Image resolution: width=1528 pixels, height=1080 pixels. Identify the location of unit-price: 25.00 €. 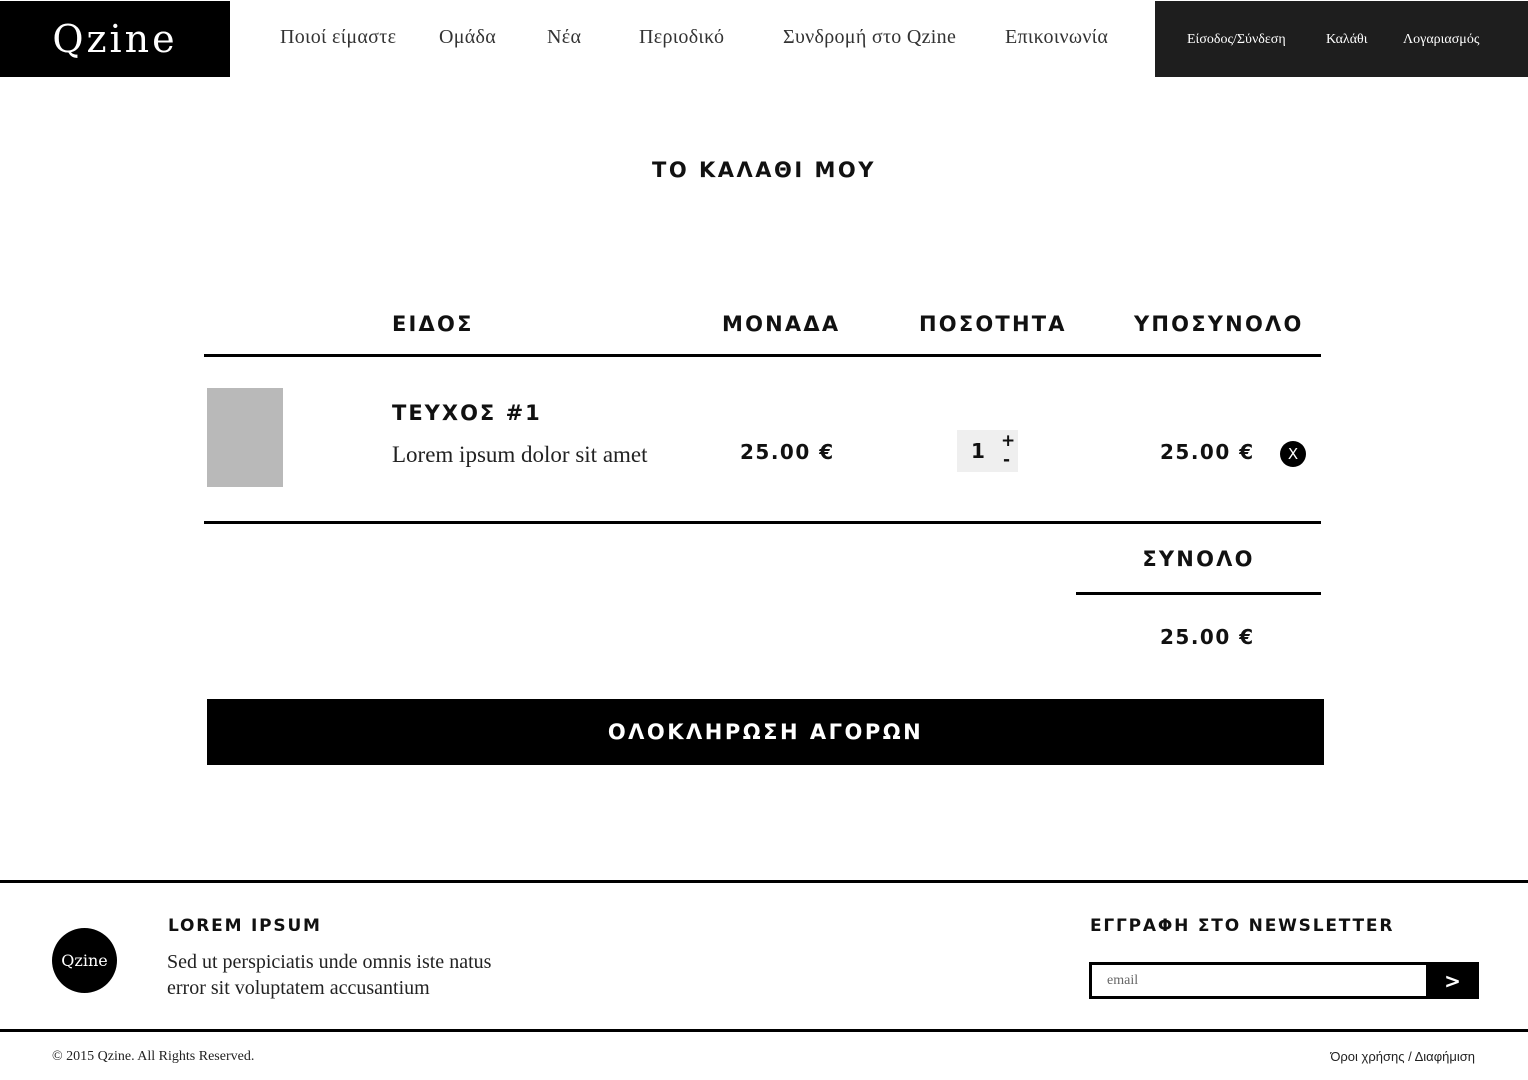
(787, 452).